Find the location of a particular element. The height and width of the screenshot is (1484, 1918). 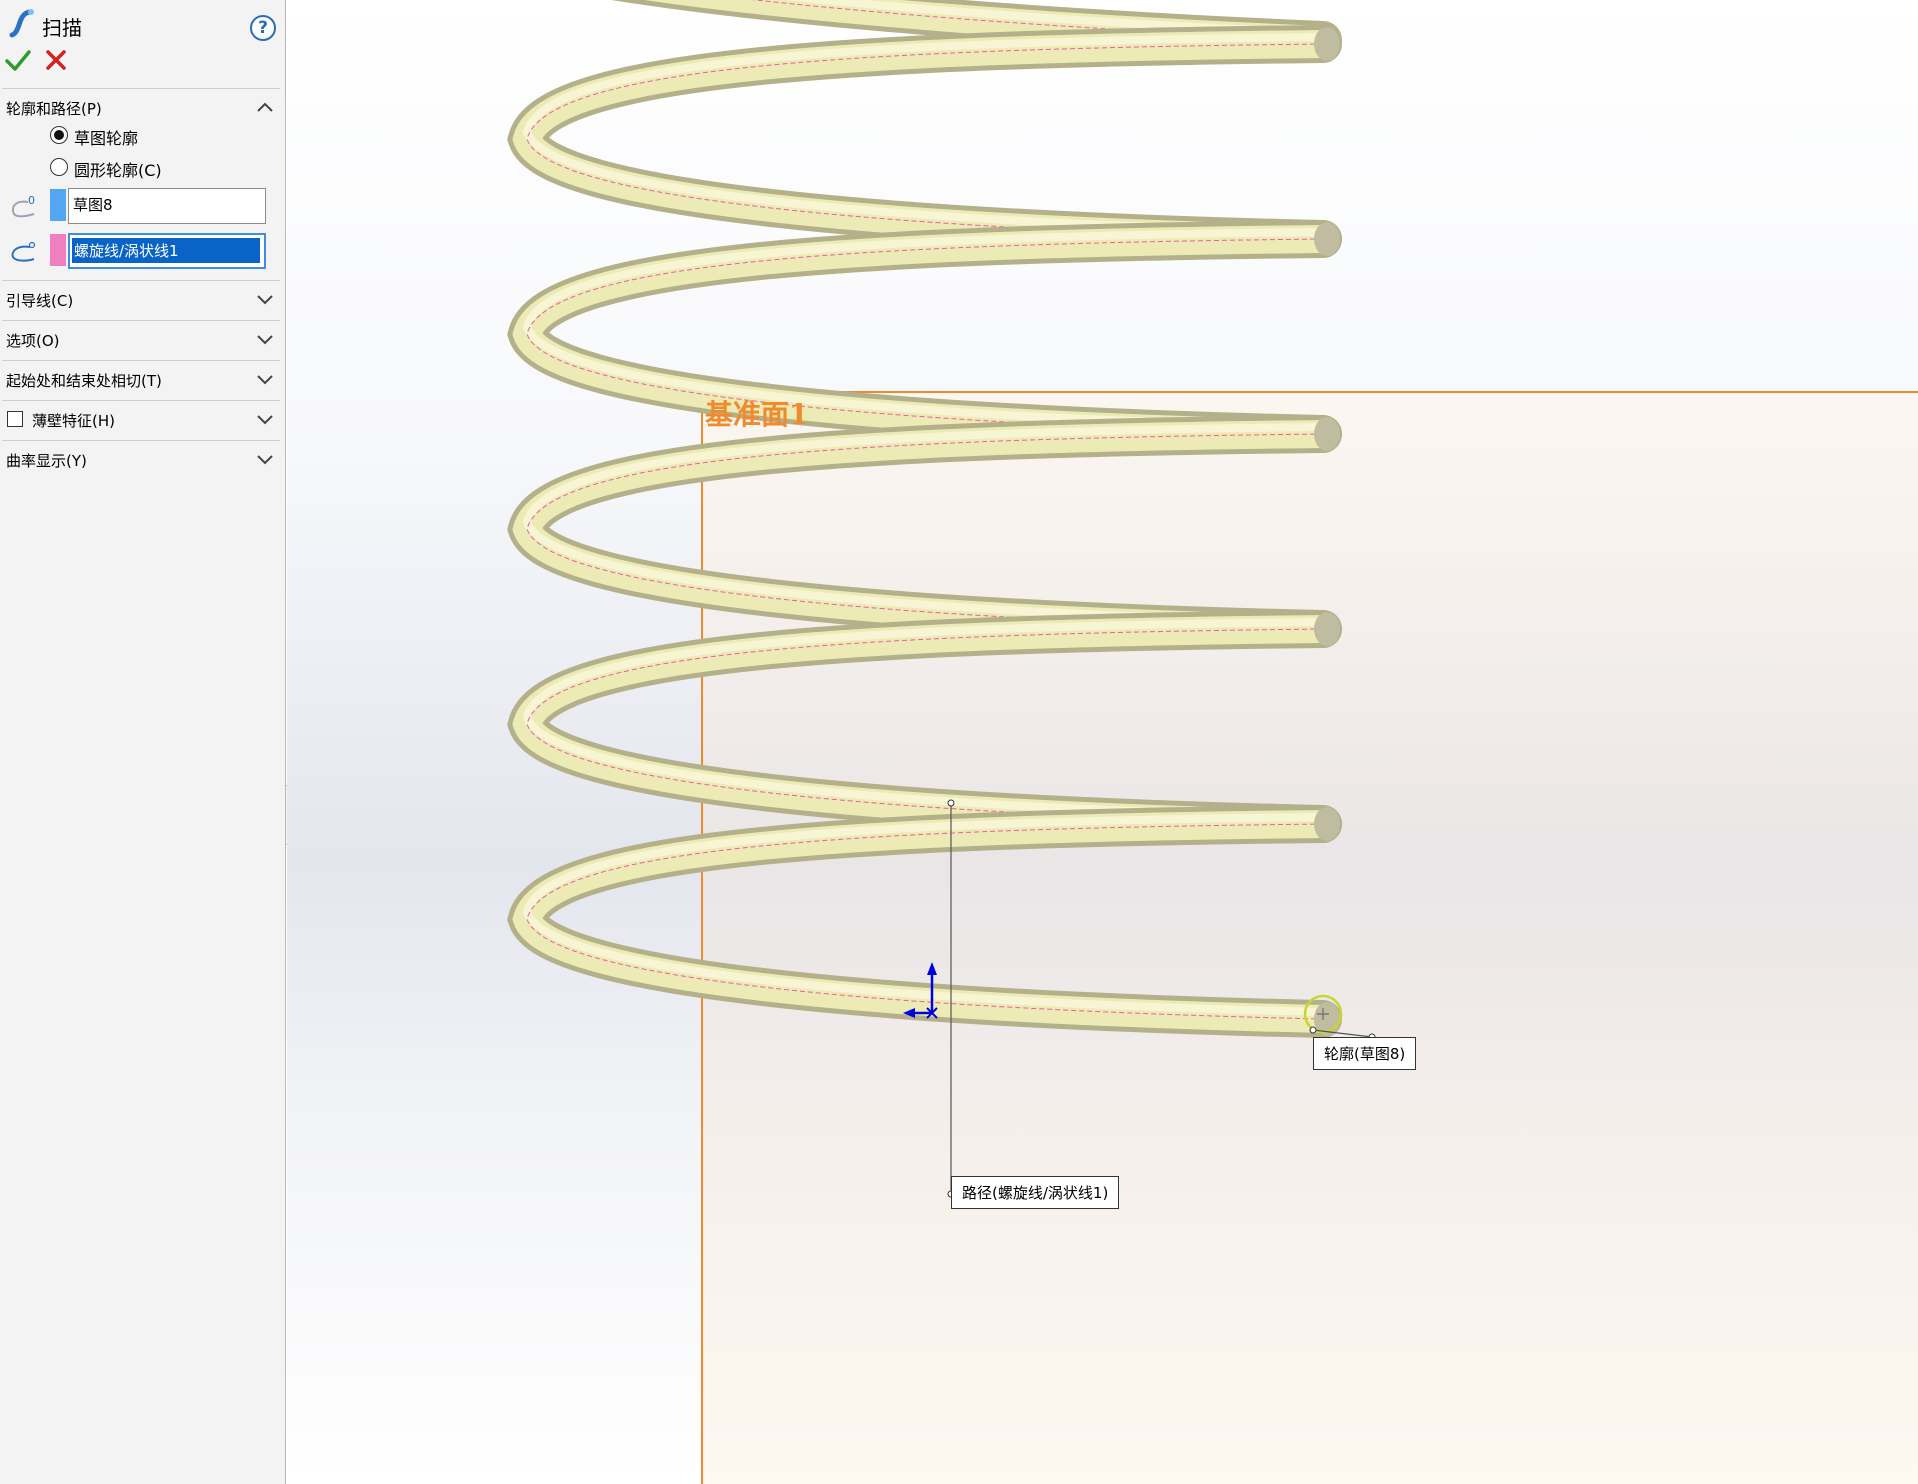

cancel-x-icon is located at coordinates (56, 60).